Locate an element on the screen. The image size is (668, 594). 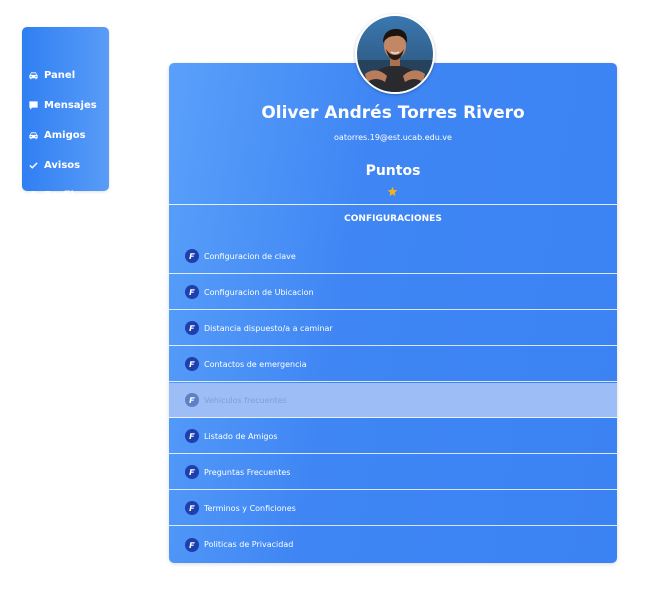
settings-item-walking-distance: Distancia dispuesto/a a caminar is located at coordinates (393, 328).